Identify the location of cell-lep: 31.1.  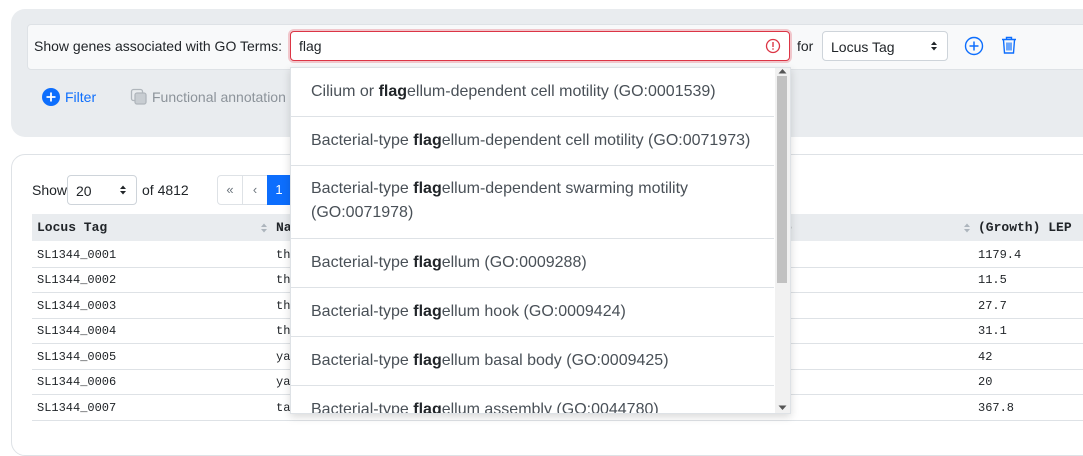
(992, 331).